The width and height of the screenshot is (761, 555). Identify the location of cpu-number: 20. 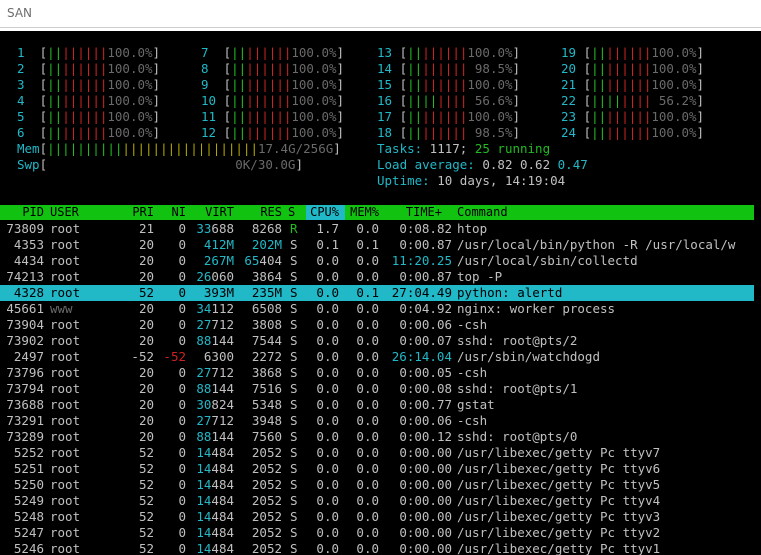
(569, 68).